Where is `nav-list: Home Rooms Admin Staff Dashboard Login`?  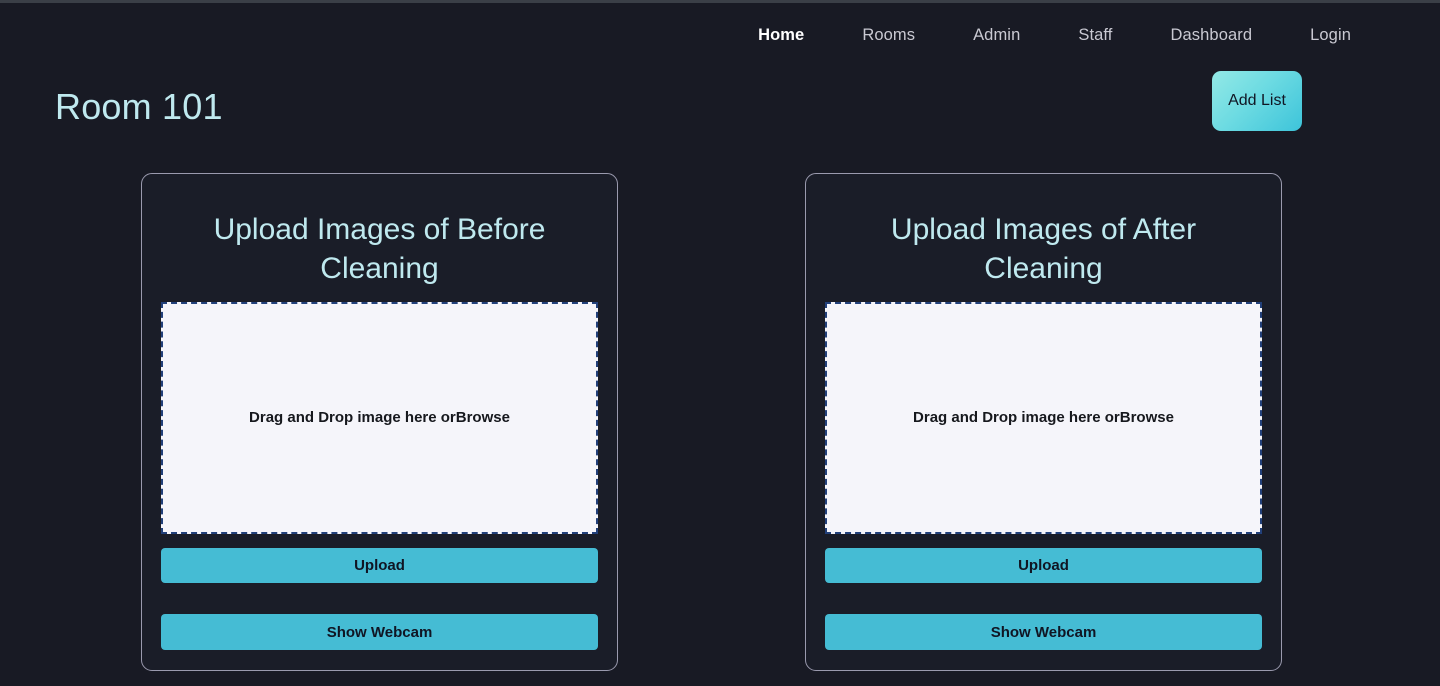 nav-list: Home Rooms Admin Staff Dashboard Login is located at coordinates (1054, 35).